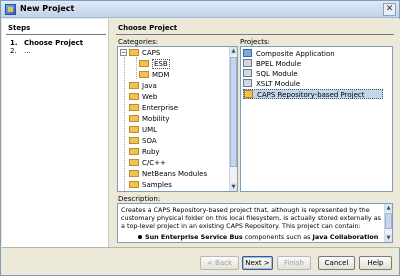  I want to click on project-caps-repository-based: CAPS Repository-based Project, so click(313, 94).